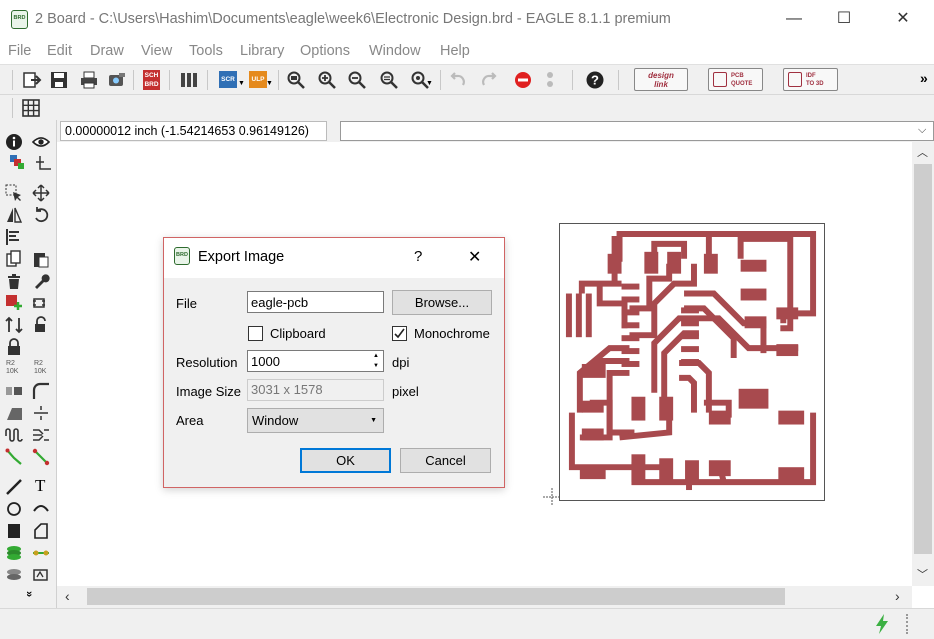  What do you see at coordinates (117, 80) in the screenshot?
I see `cam-processor-icon` at bounding box center [117, 80].